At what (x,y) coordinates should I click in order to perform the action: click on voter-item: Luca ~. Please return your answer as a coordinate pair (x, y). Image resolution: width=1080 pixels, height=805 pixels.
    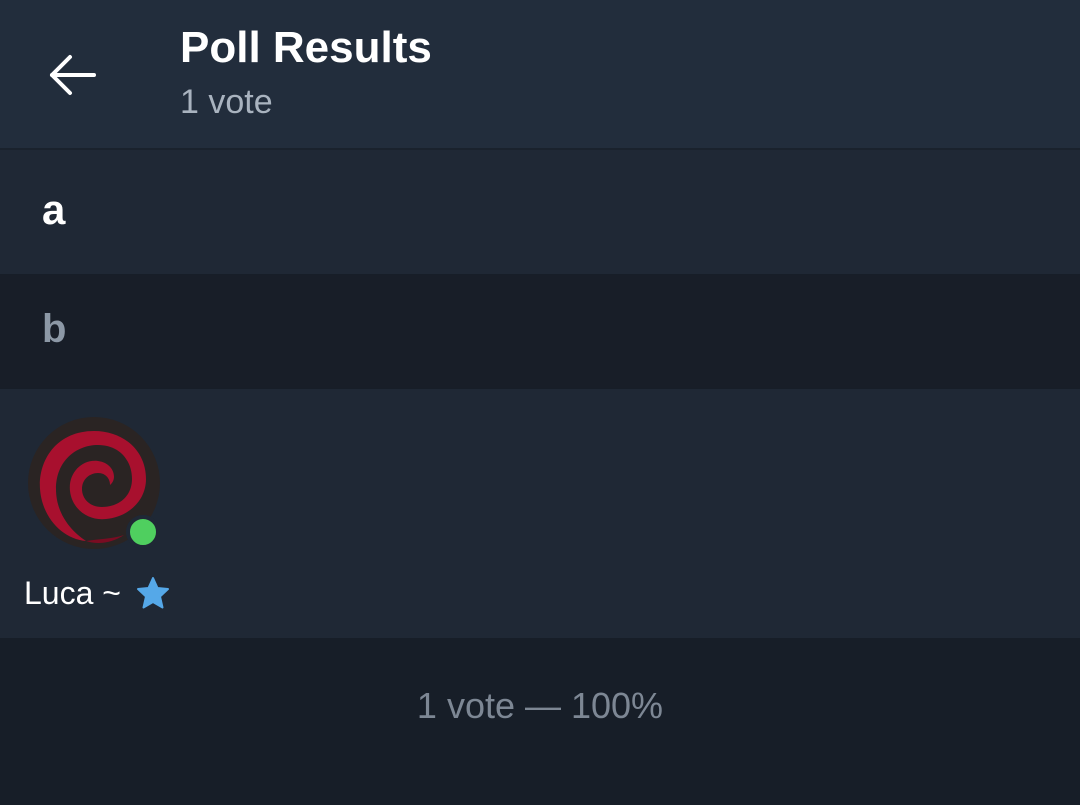
    Looking at the image, I should click on (124, 517).